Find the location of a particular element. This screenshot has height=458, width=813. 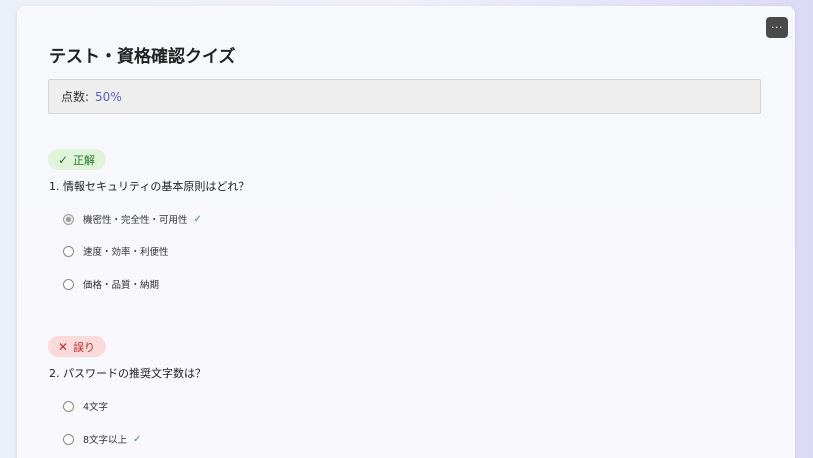

correct-badge: ✓ 正解 is located at coordinates (77, 159).